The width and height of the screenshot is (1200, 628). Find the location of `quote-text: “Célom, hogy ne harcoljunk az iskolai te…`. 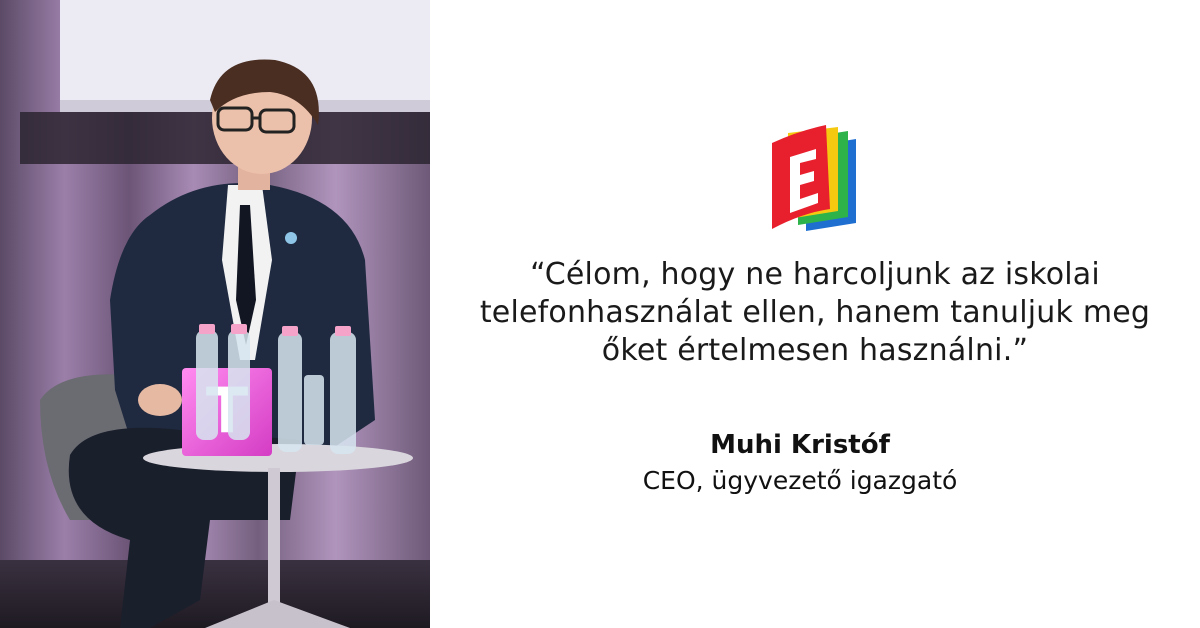

quote-text: “Célom, hogy ne harcoljunk az iskolai te… is located at coordinates (815, 313).